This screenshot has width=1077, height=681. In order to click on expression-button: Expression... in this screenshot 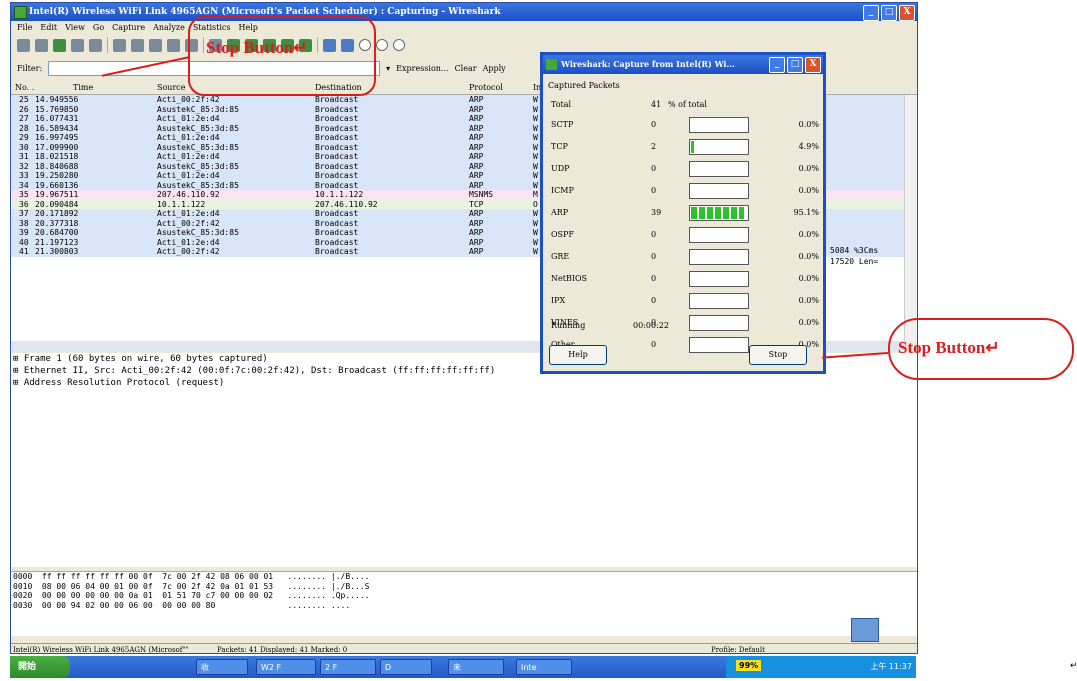, I will do `click(422, 68)`.